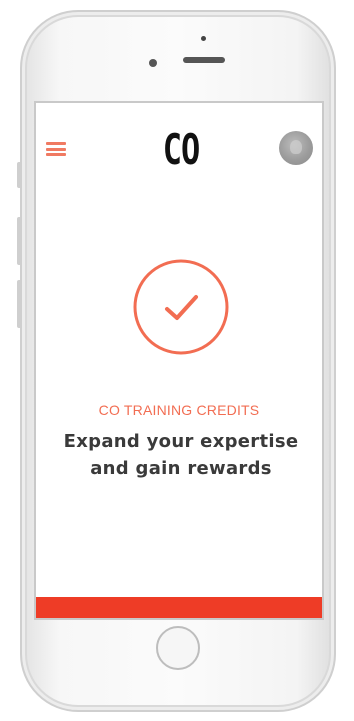 This screenshot has height=721, width=354. I want to click on app-header: CO, so click(179, 148).